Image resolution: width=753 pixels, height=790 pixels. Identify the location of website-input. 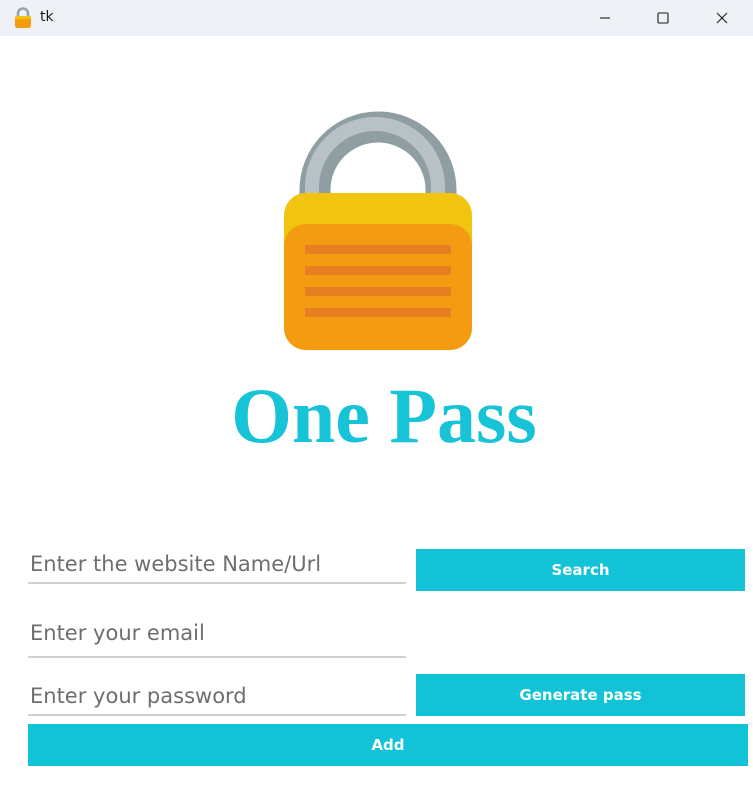
(217, 565).